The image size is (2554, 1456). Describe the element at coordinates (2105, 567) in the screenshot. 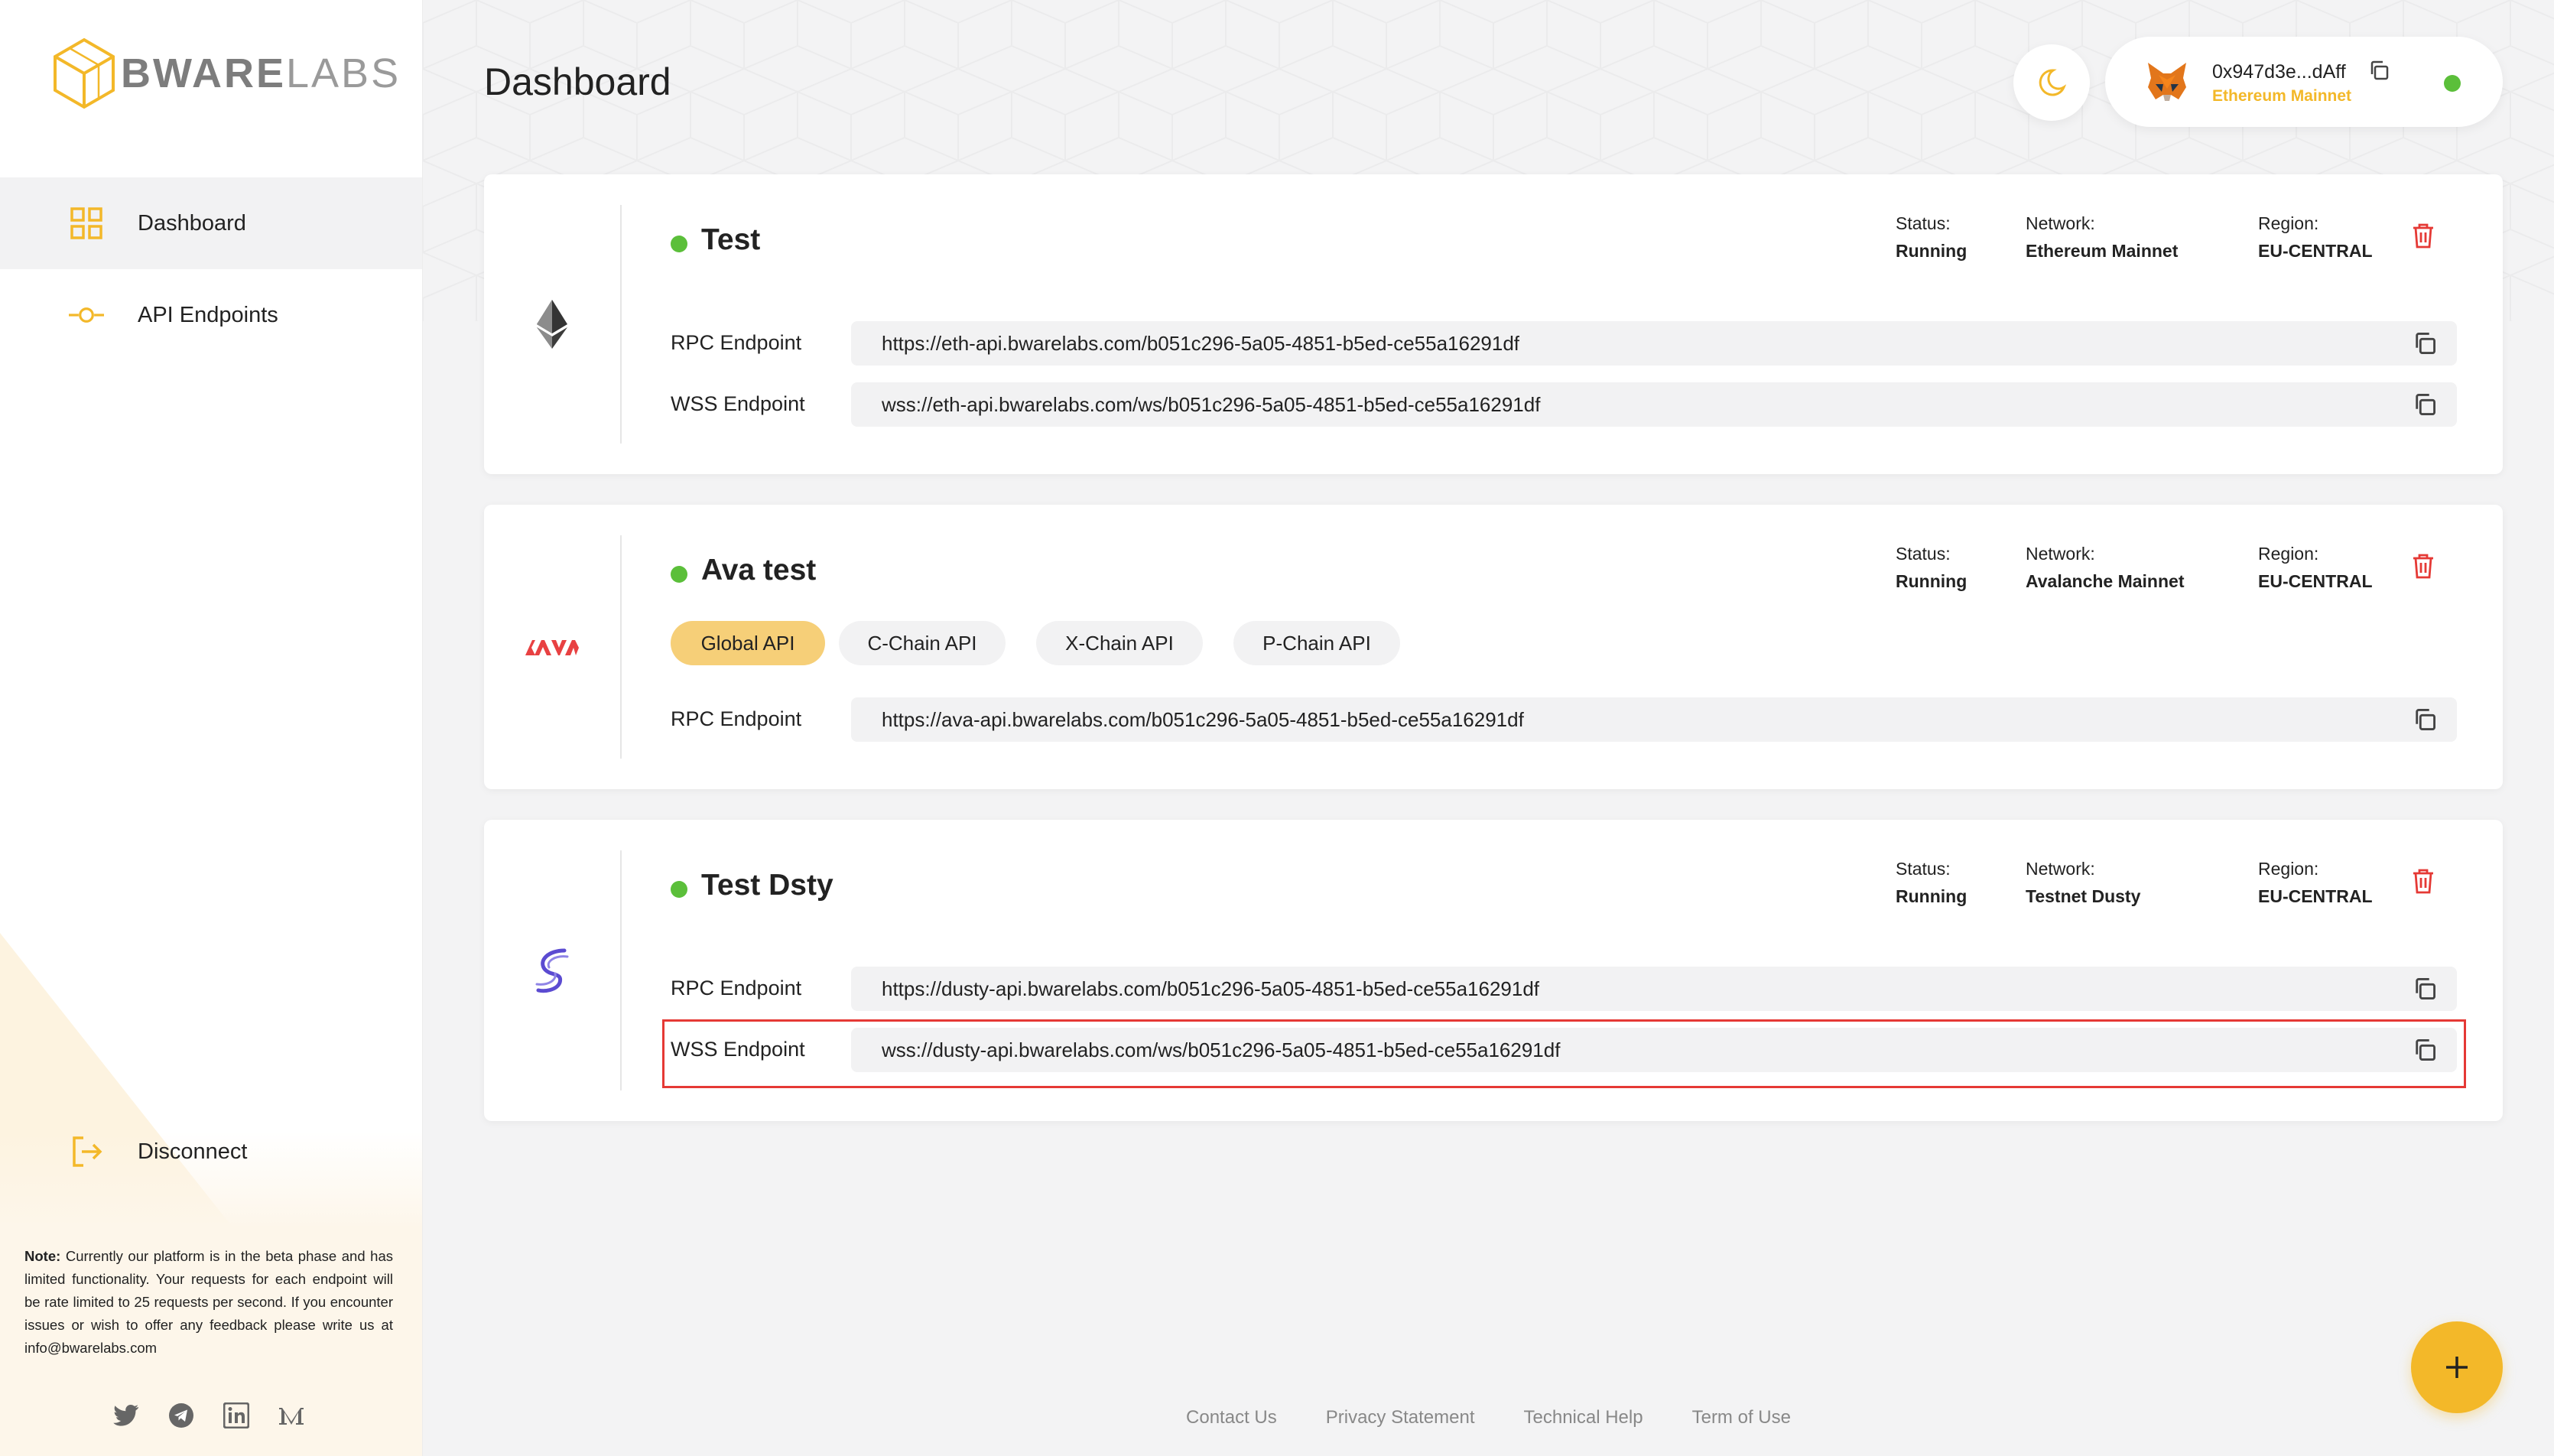

I see `network-meta: Network: Avalanche Mainnet` at that location.